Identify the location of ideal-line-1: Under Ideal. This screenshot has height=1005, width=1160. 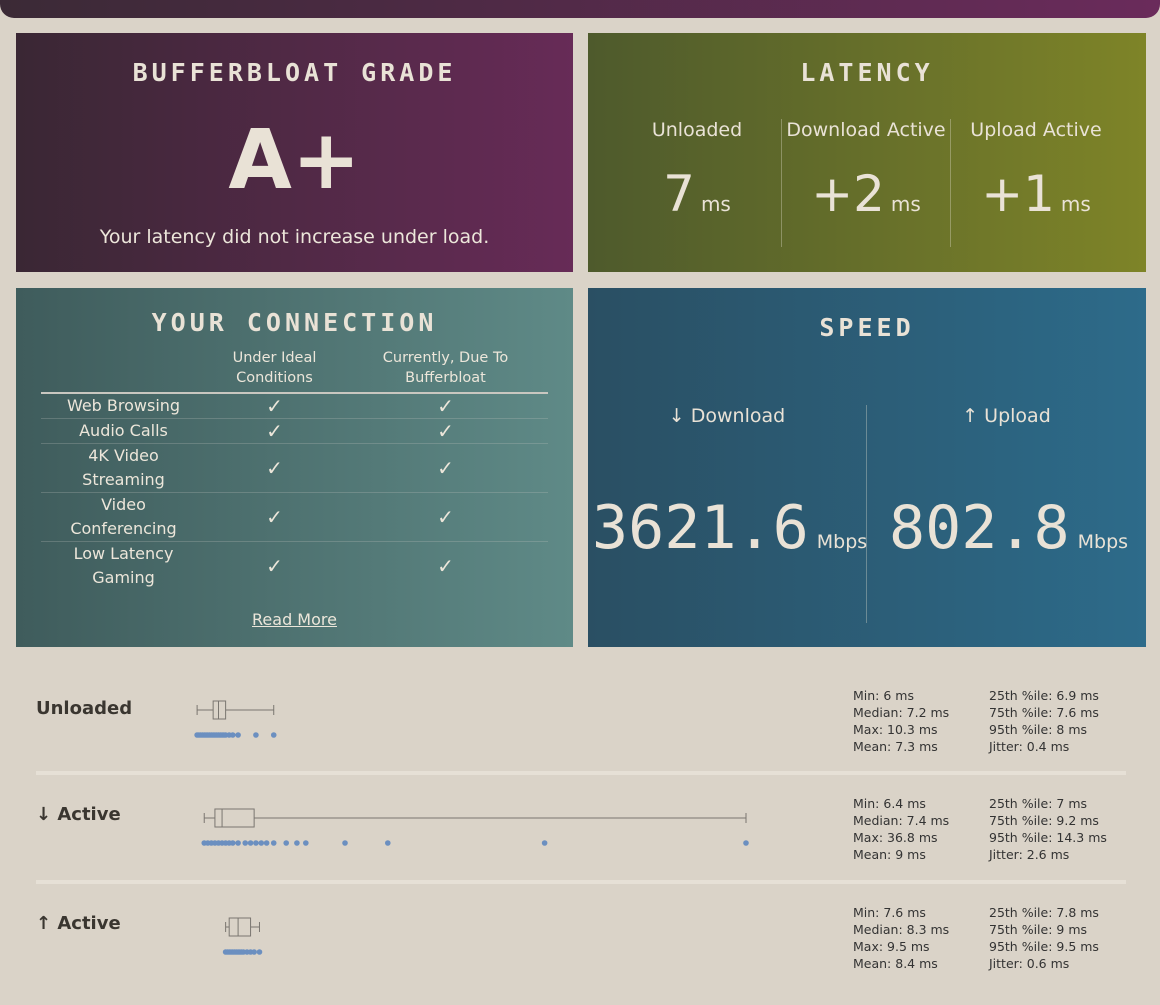
(274, 358).